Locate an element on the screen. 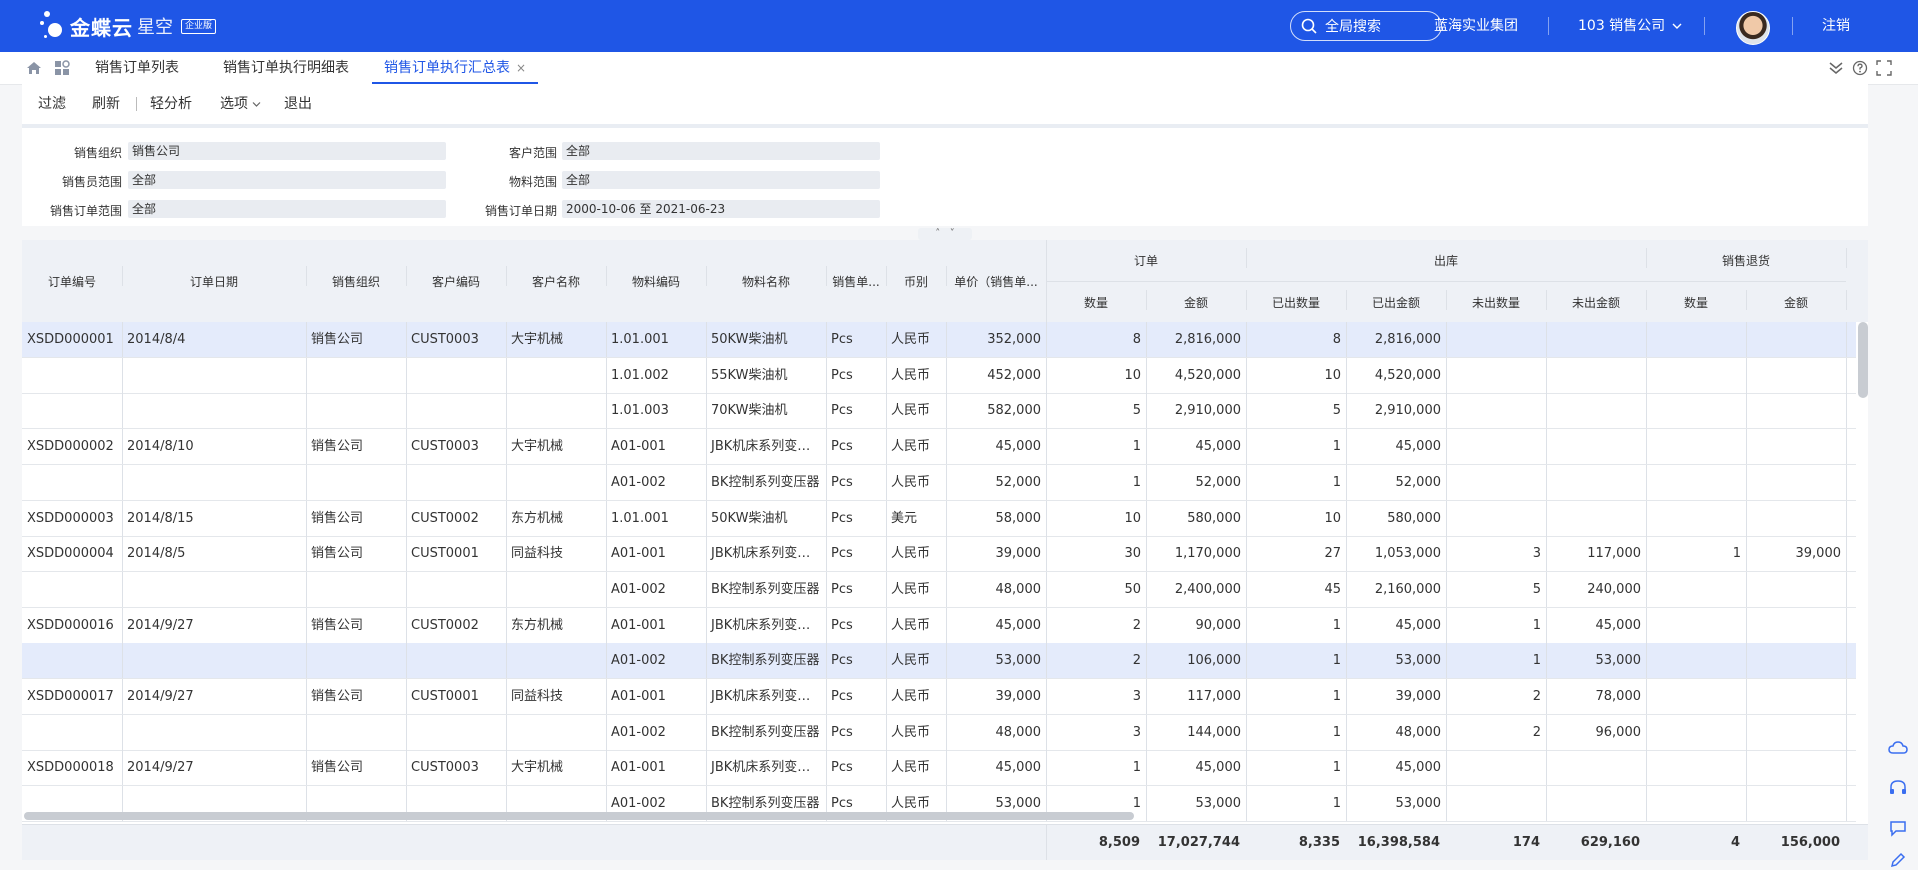  cell-out-amount: 2,160,000 is located at coordinates (1396, 589).